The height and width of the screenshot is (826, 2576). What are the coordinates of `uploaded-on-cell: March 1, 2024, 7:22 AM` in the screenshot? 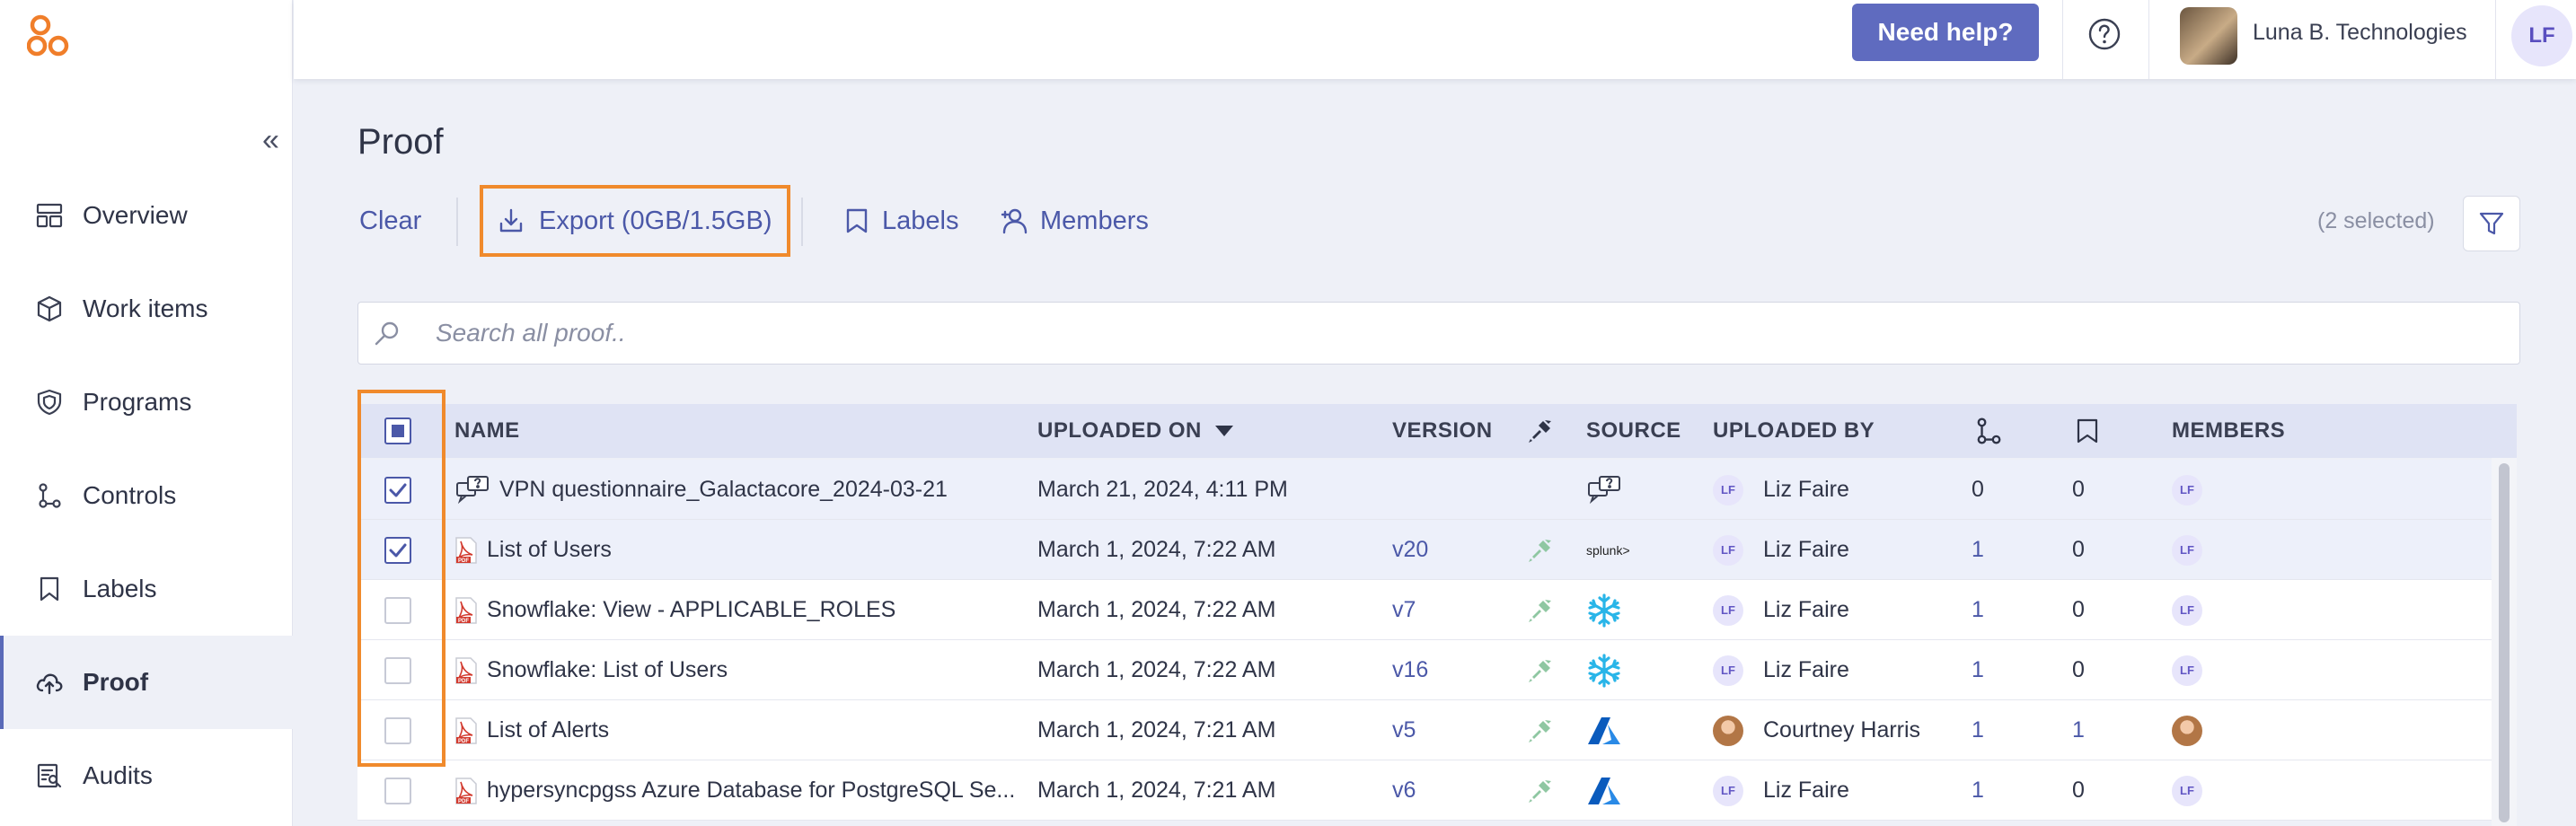 It's located at (1156, 609).